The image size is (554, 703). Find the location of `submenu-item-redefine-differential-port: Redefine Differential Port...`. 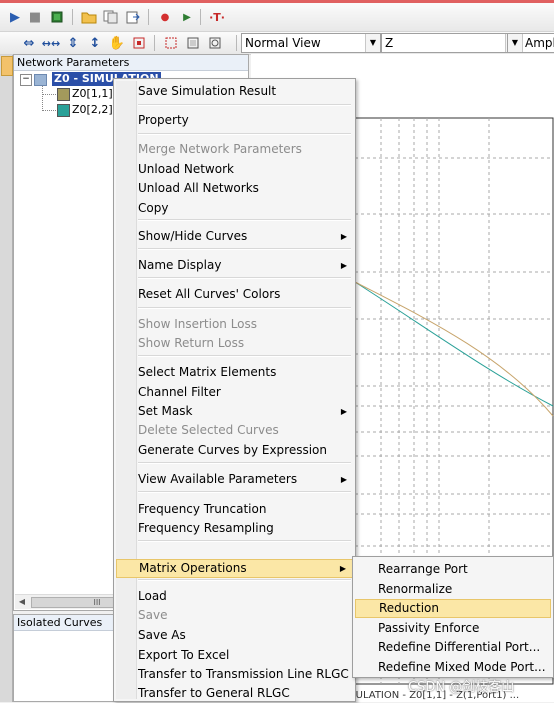

submenu-item-redefine-differential-port: Redefine Differential Port... is located at coordinates (453, 647).